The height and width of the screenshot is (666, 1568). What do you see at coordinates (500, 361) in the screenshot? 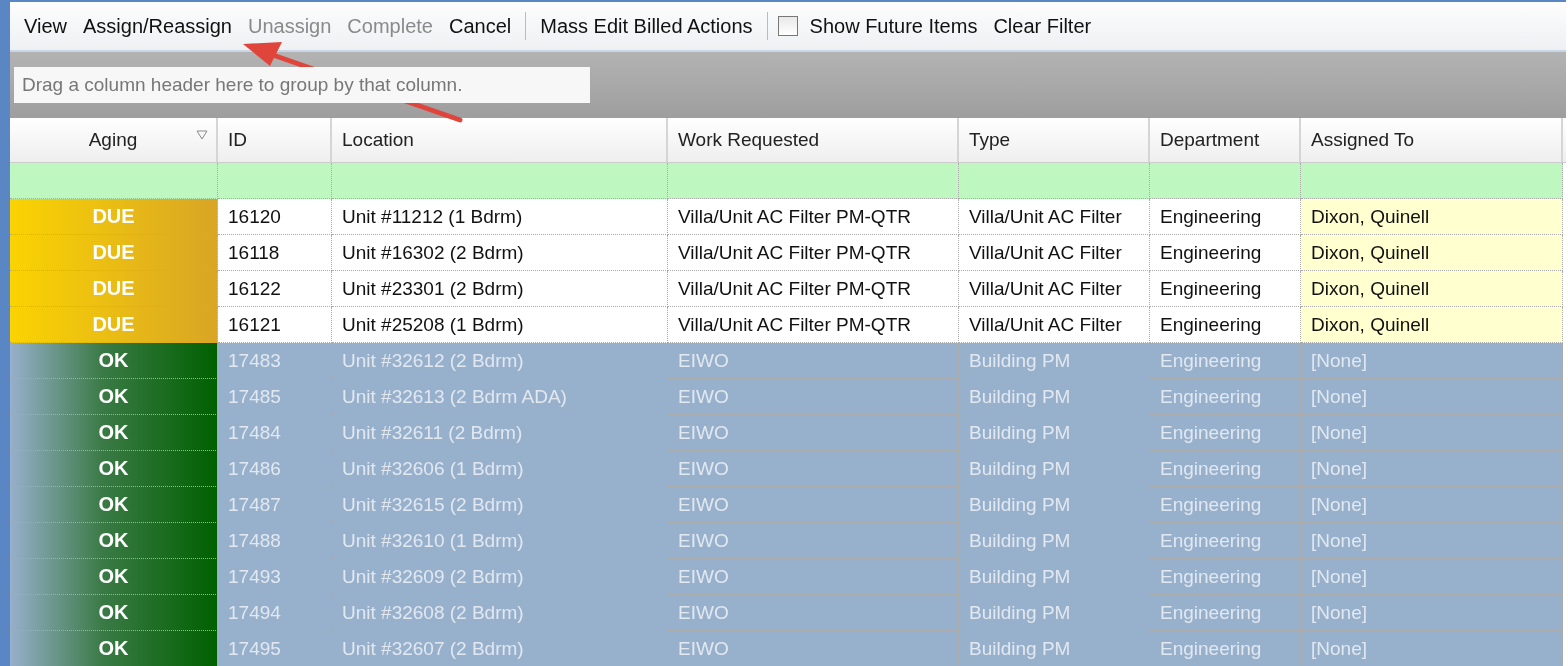
I see `table-cell: Unit #32612 (2 Bdrm)` at bounding box center [500, 361].